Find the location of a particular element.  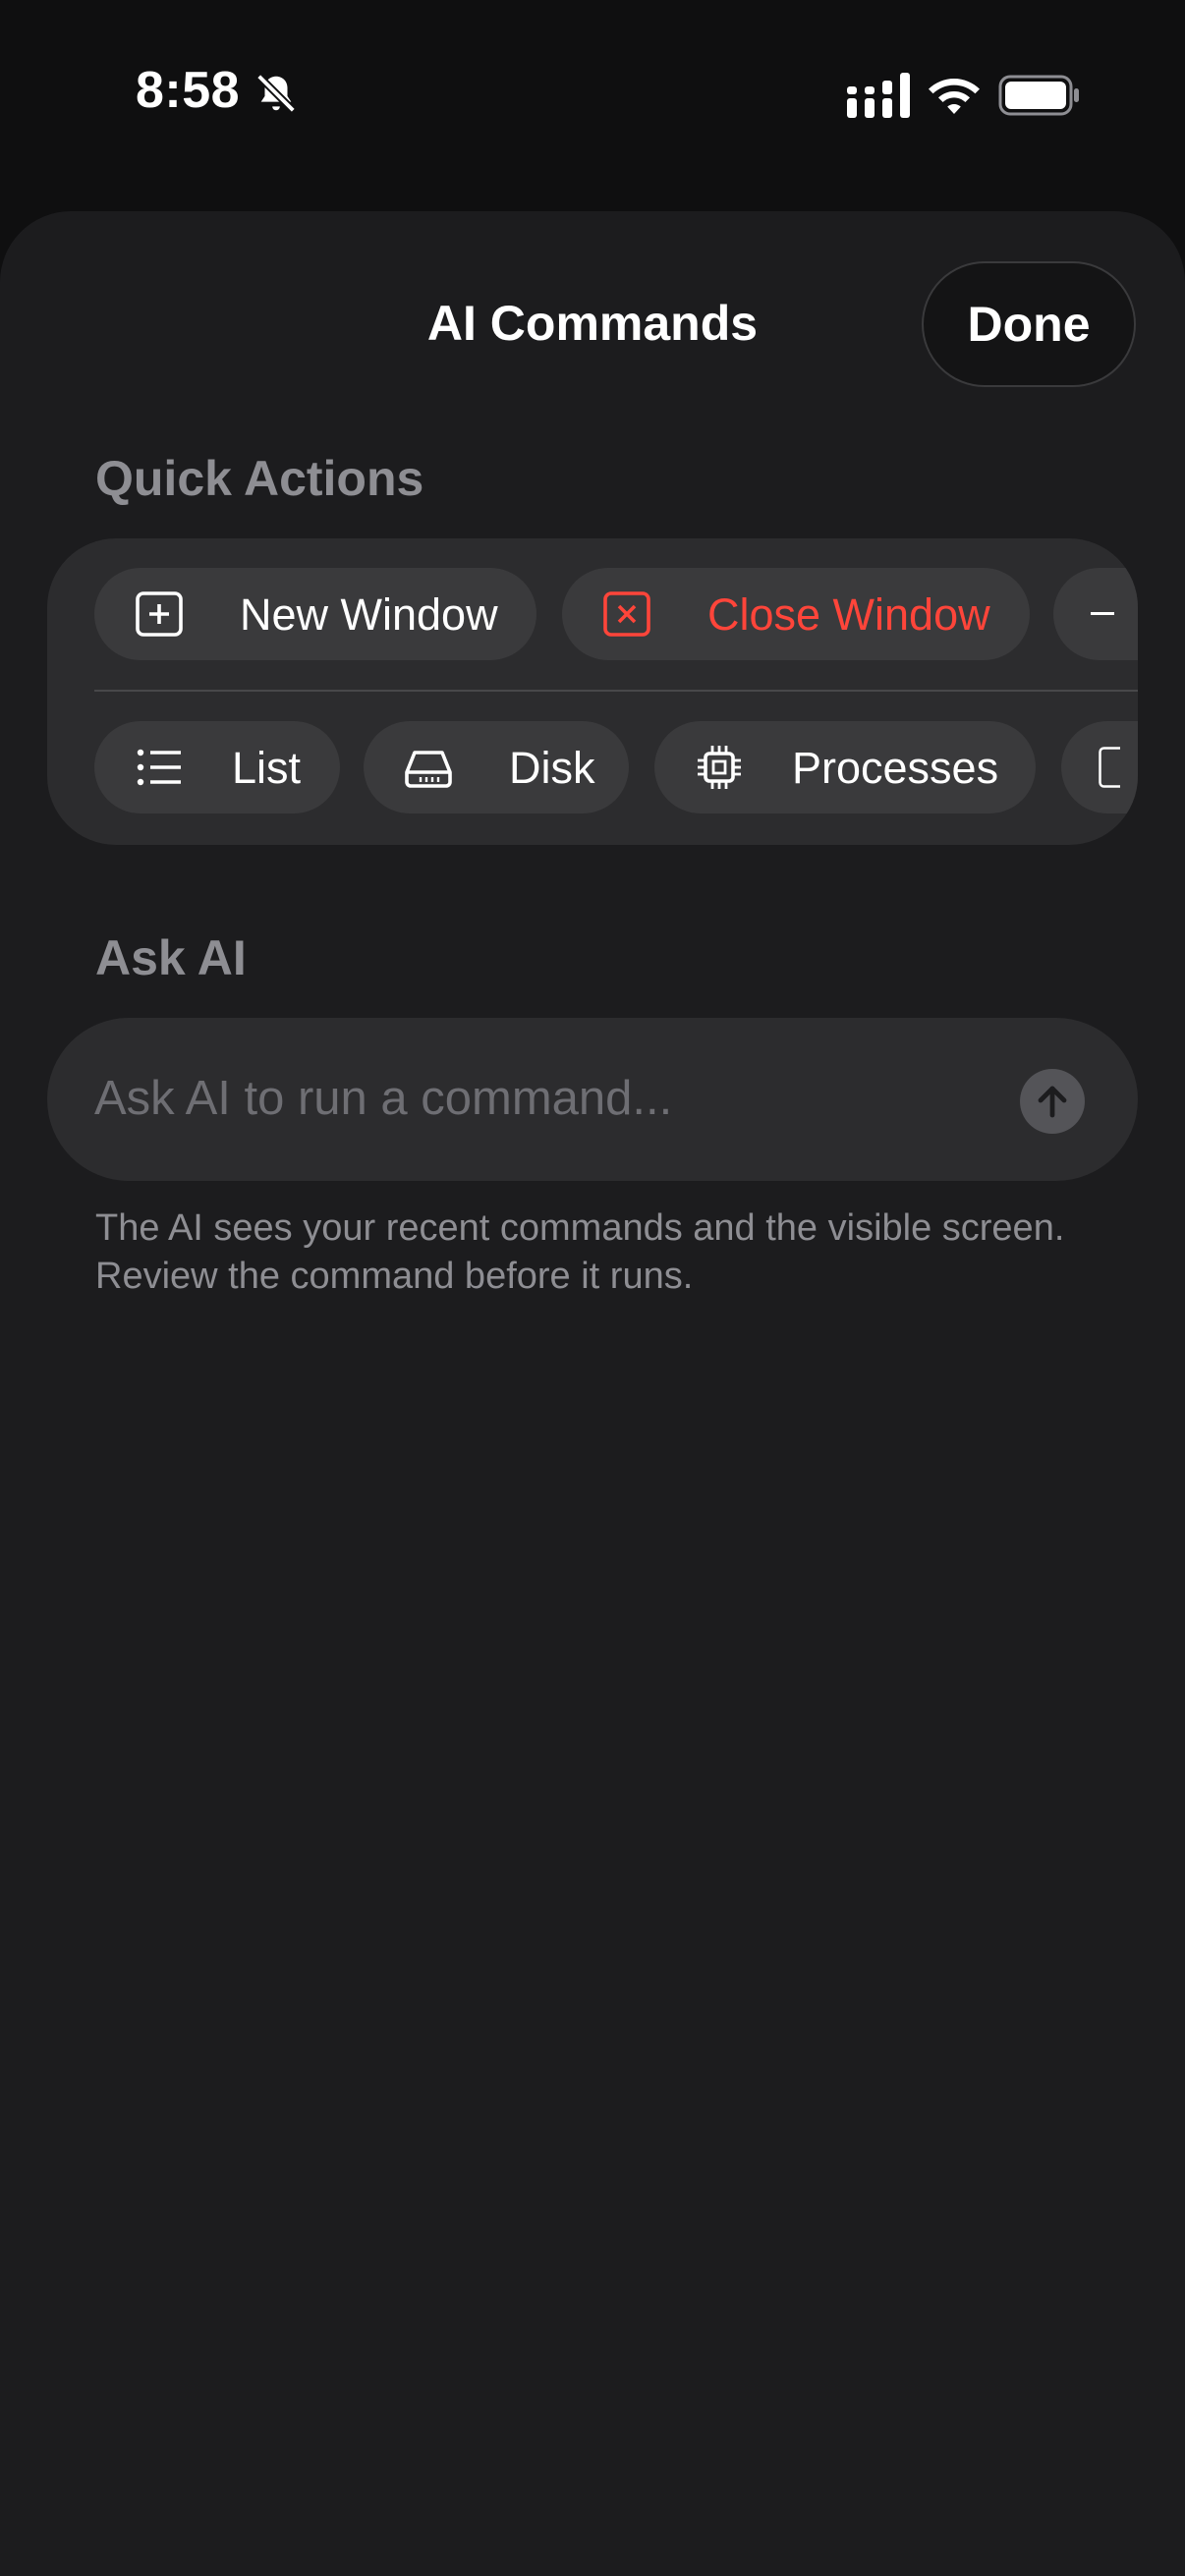

new-window-chip: New Window is located at coordinates (315, 614).